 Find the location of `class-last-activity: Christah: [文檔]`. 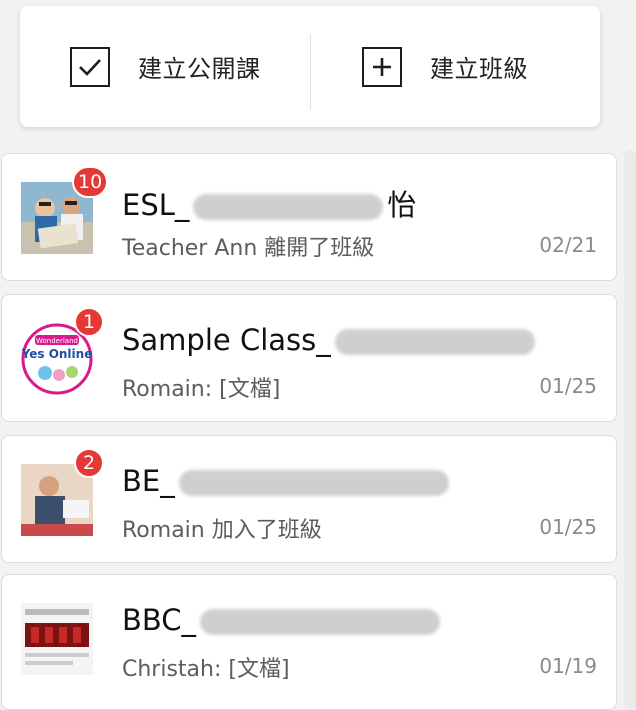

class-last-activity: Christah: [文檔] is located at coordinates (206, 669).